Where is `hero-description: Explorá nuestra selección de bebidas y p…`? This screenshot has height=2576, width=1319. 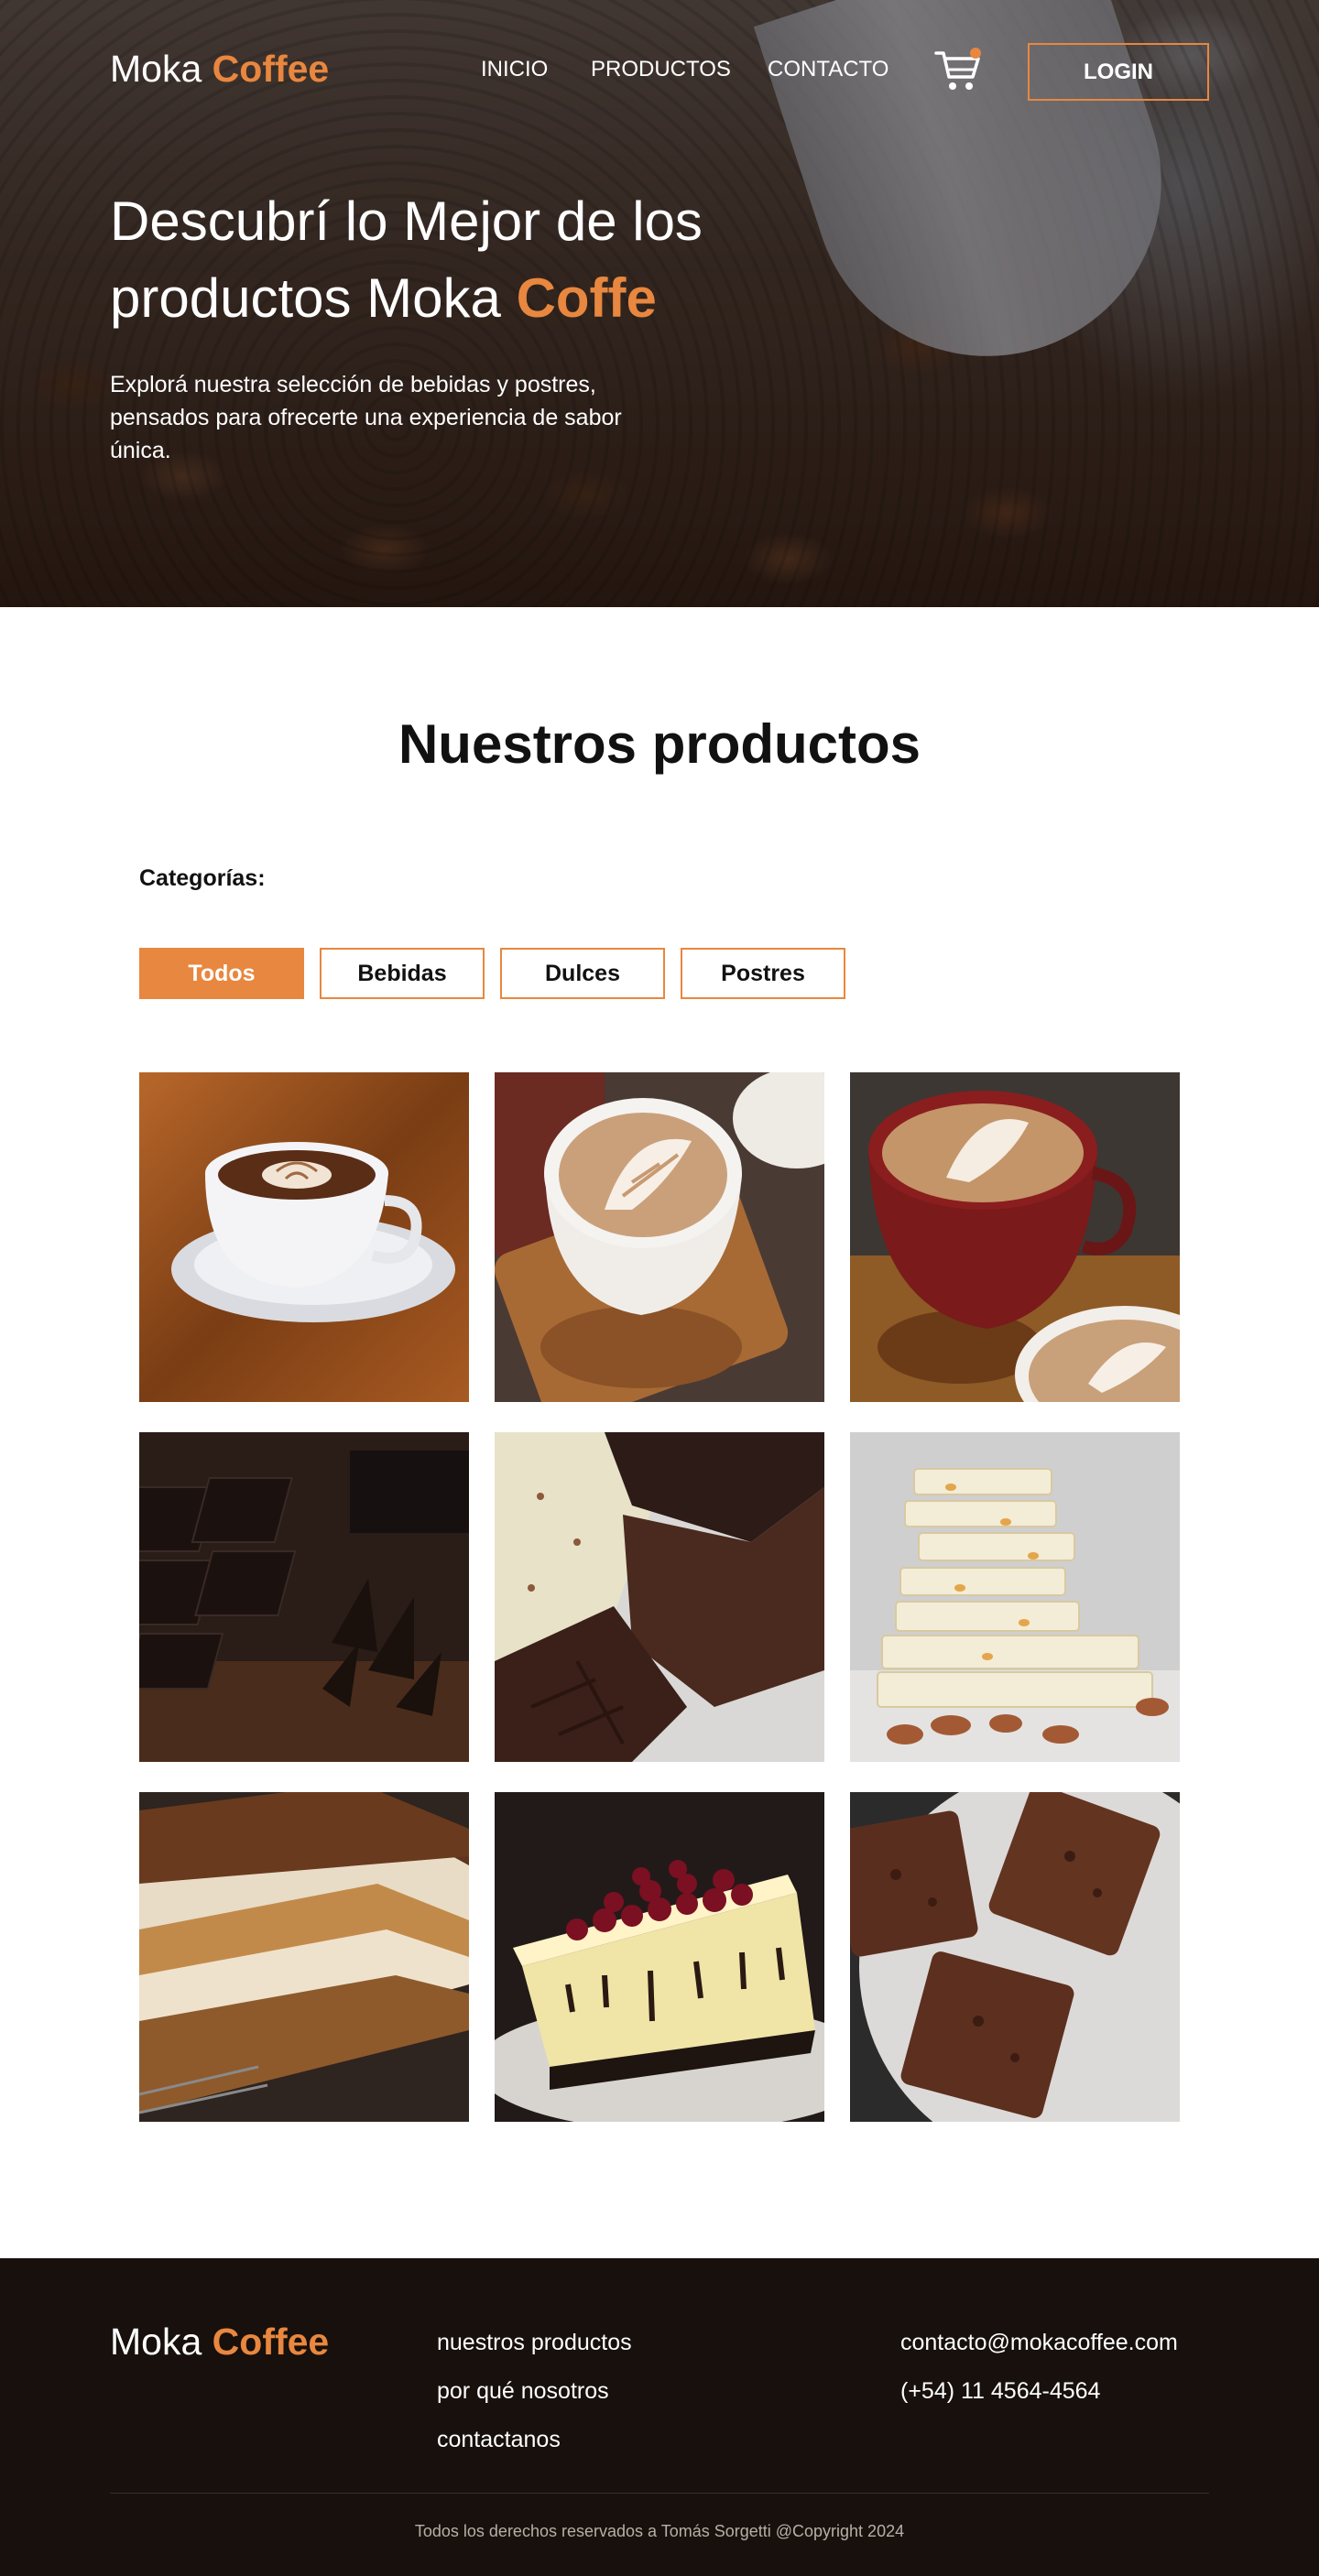 hero-description: Explorá nuestra selección de bebidas y p… is located at coordinates (366, 417).